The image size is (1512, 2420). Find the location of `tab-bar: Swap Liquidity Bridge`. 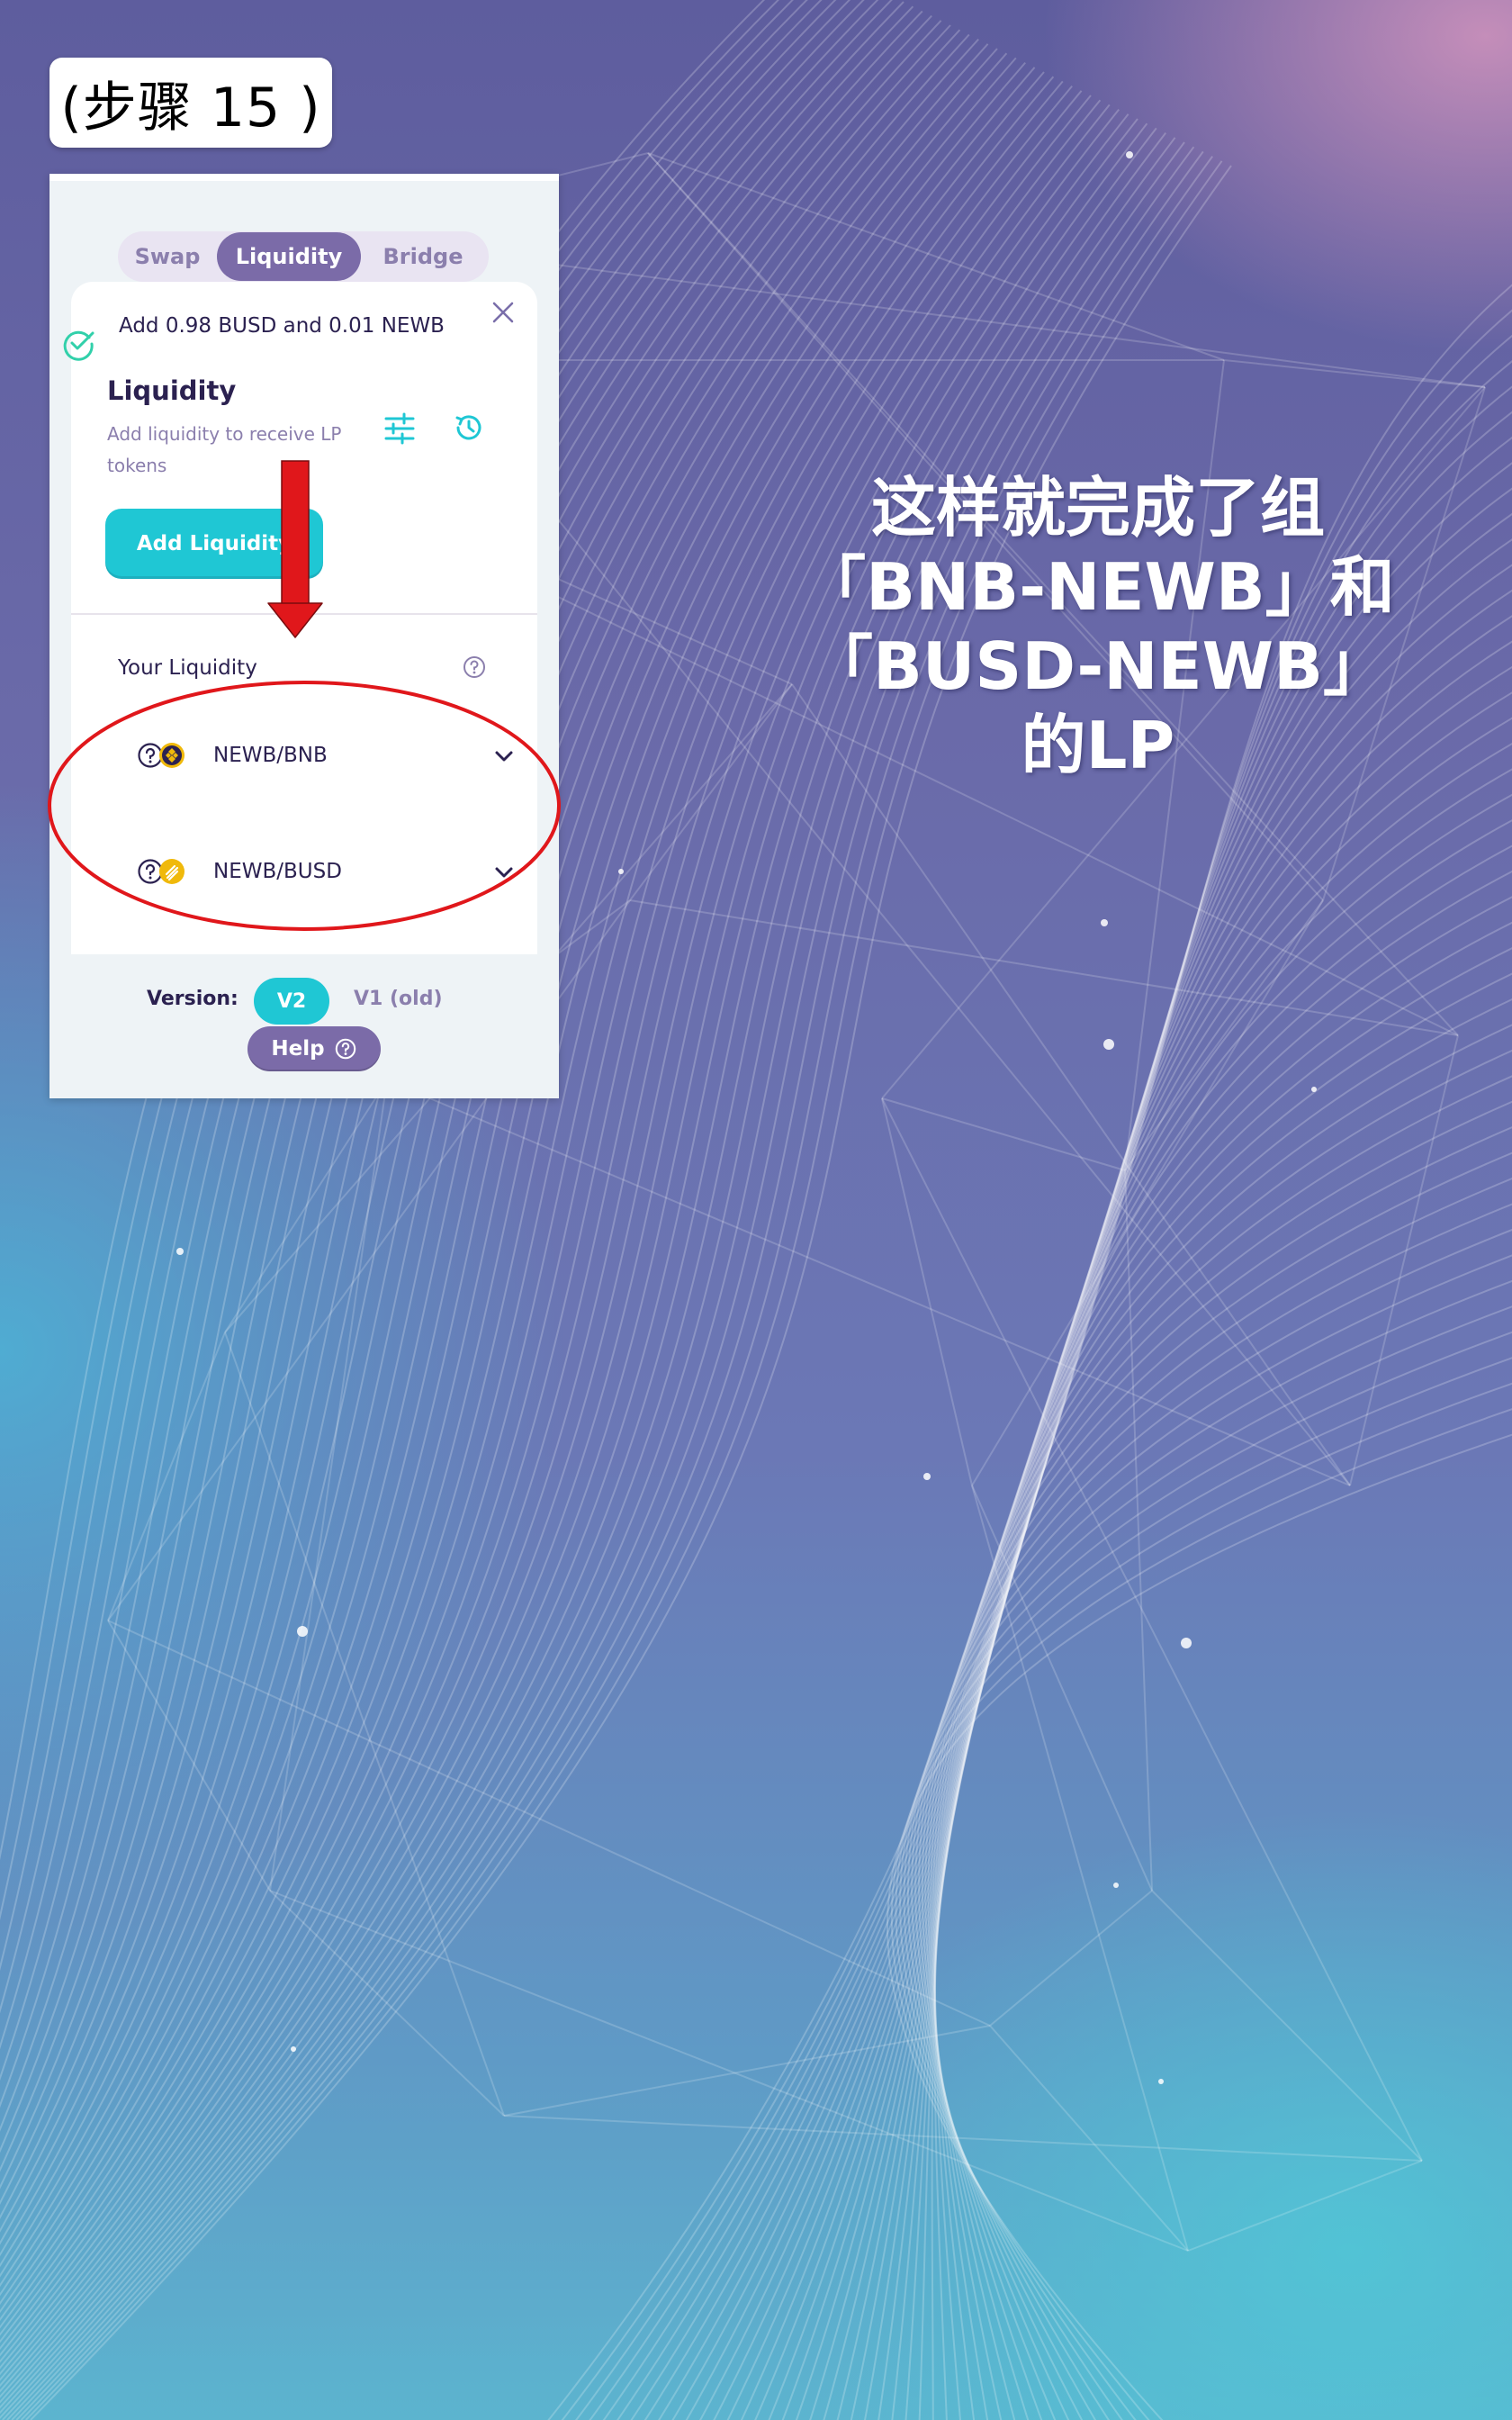

tab-bar: Swap Liquidity Bridge is located at coordinates (303, 256).